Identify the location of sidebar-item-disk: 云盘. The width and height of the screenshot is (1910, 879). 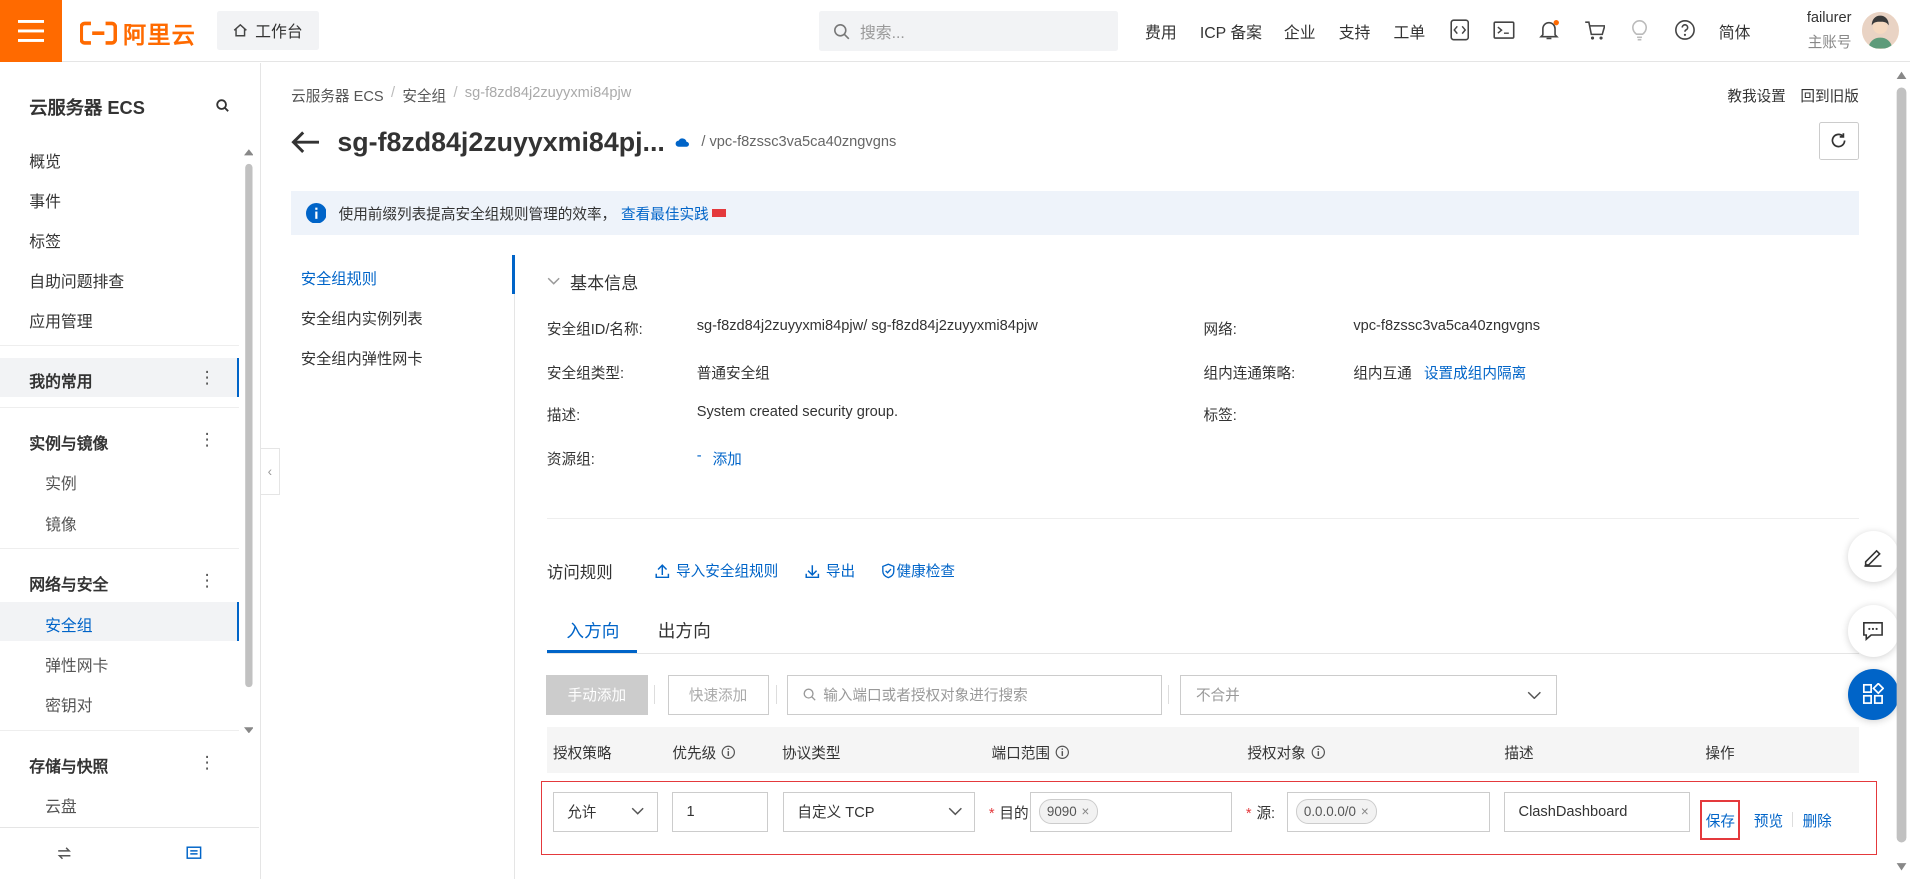
(61, 805).